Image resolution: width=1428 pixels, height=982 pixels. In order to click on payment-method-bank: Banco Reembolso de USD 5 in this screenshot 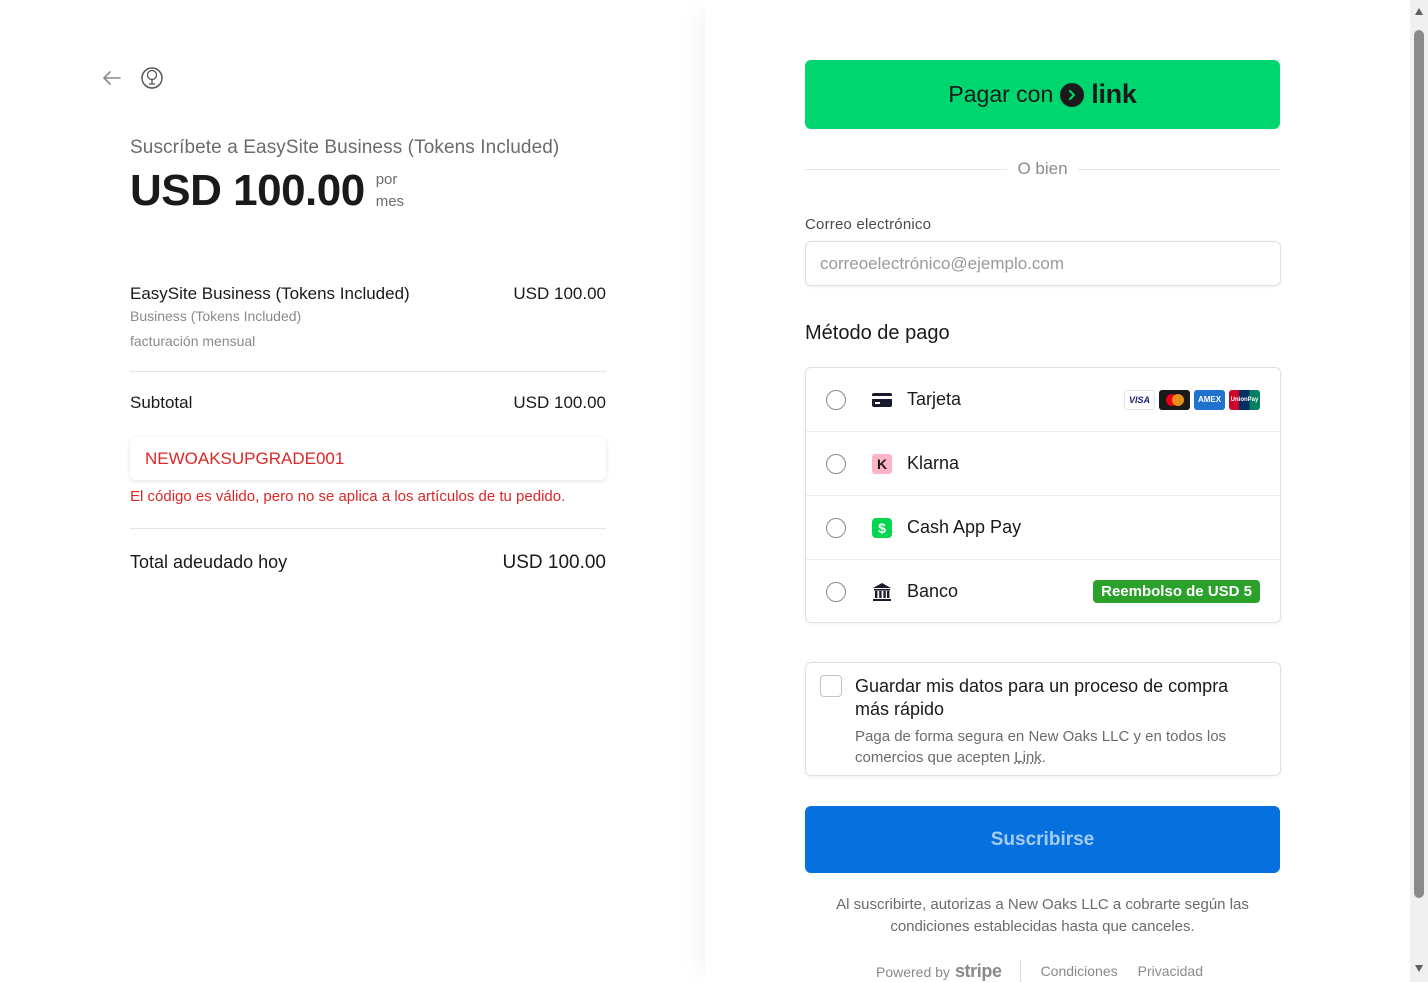, I will do `click(1043, 591)`.